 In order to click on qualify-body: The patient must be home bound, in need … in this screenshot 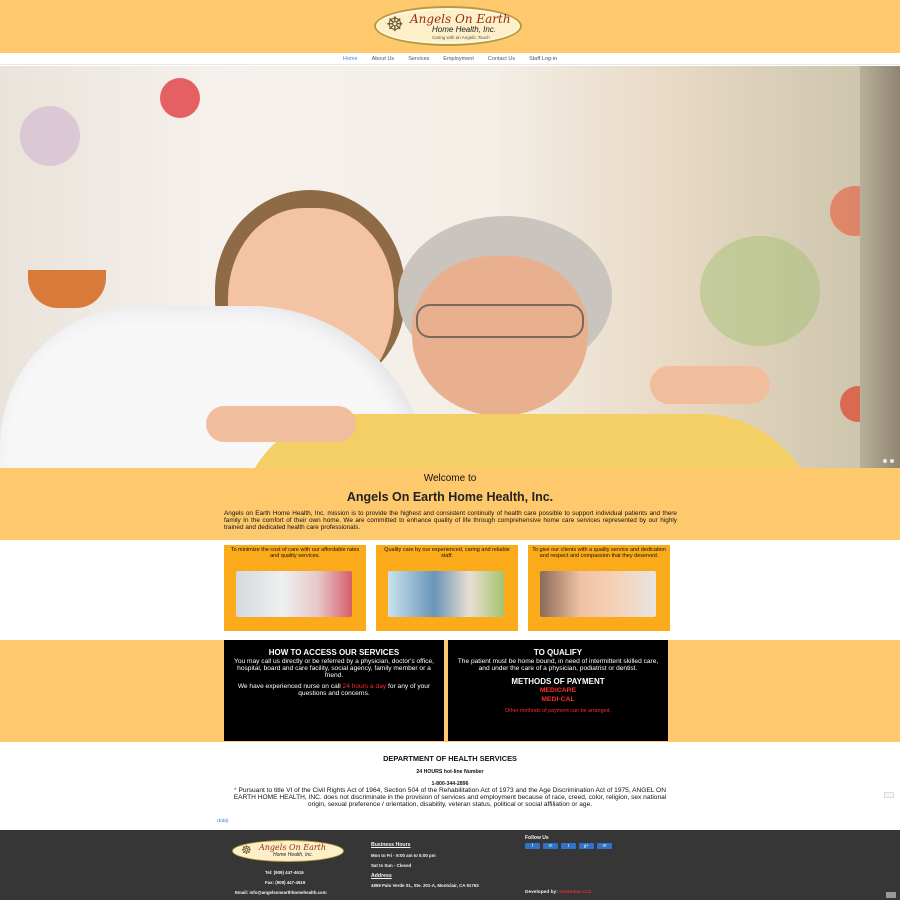, I will do `click(558, 665)`.